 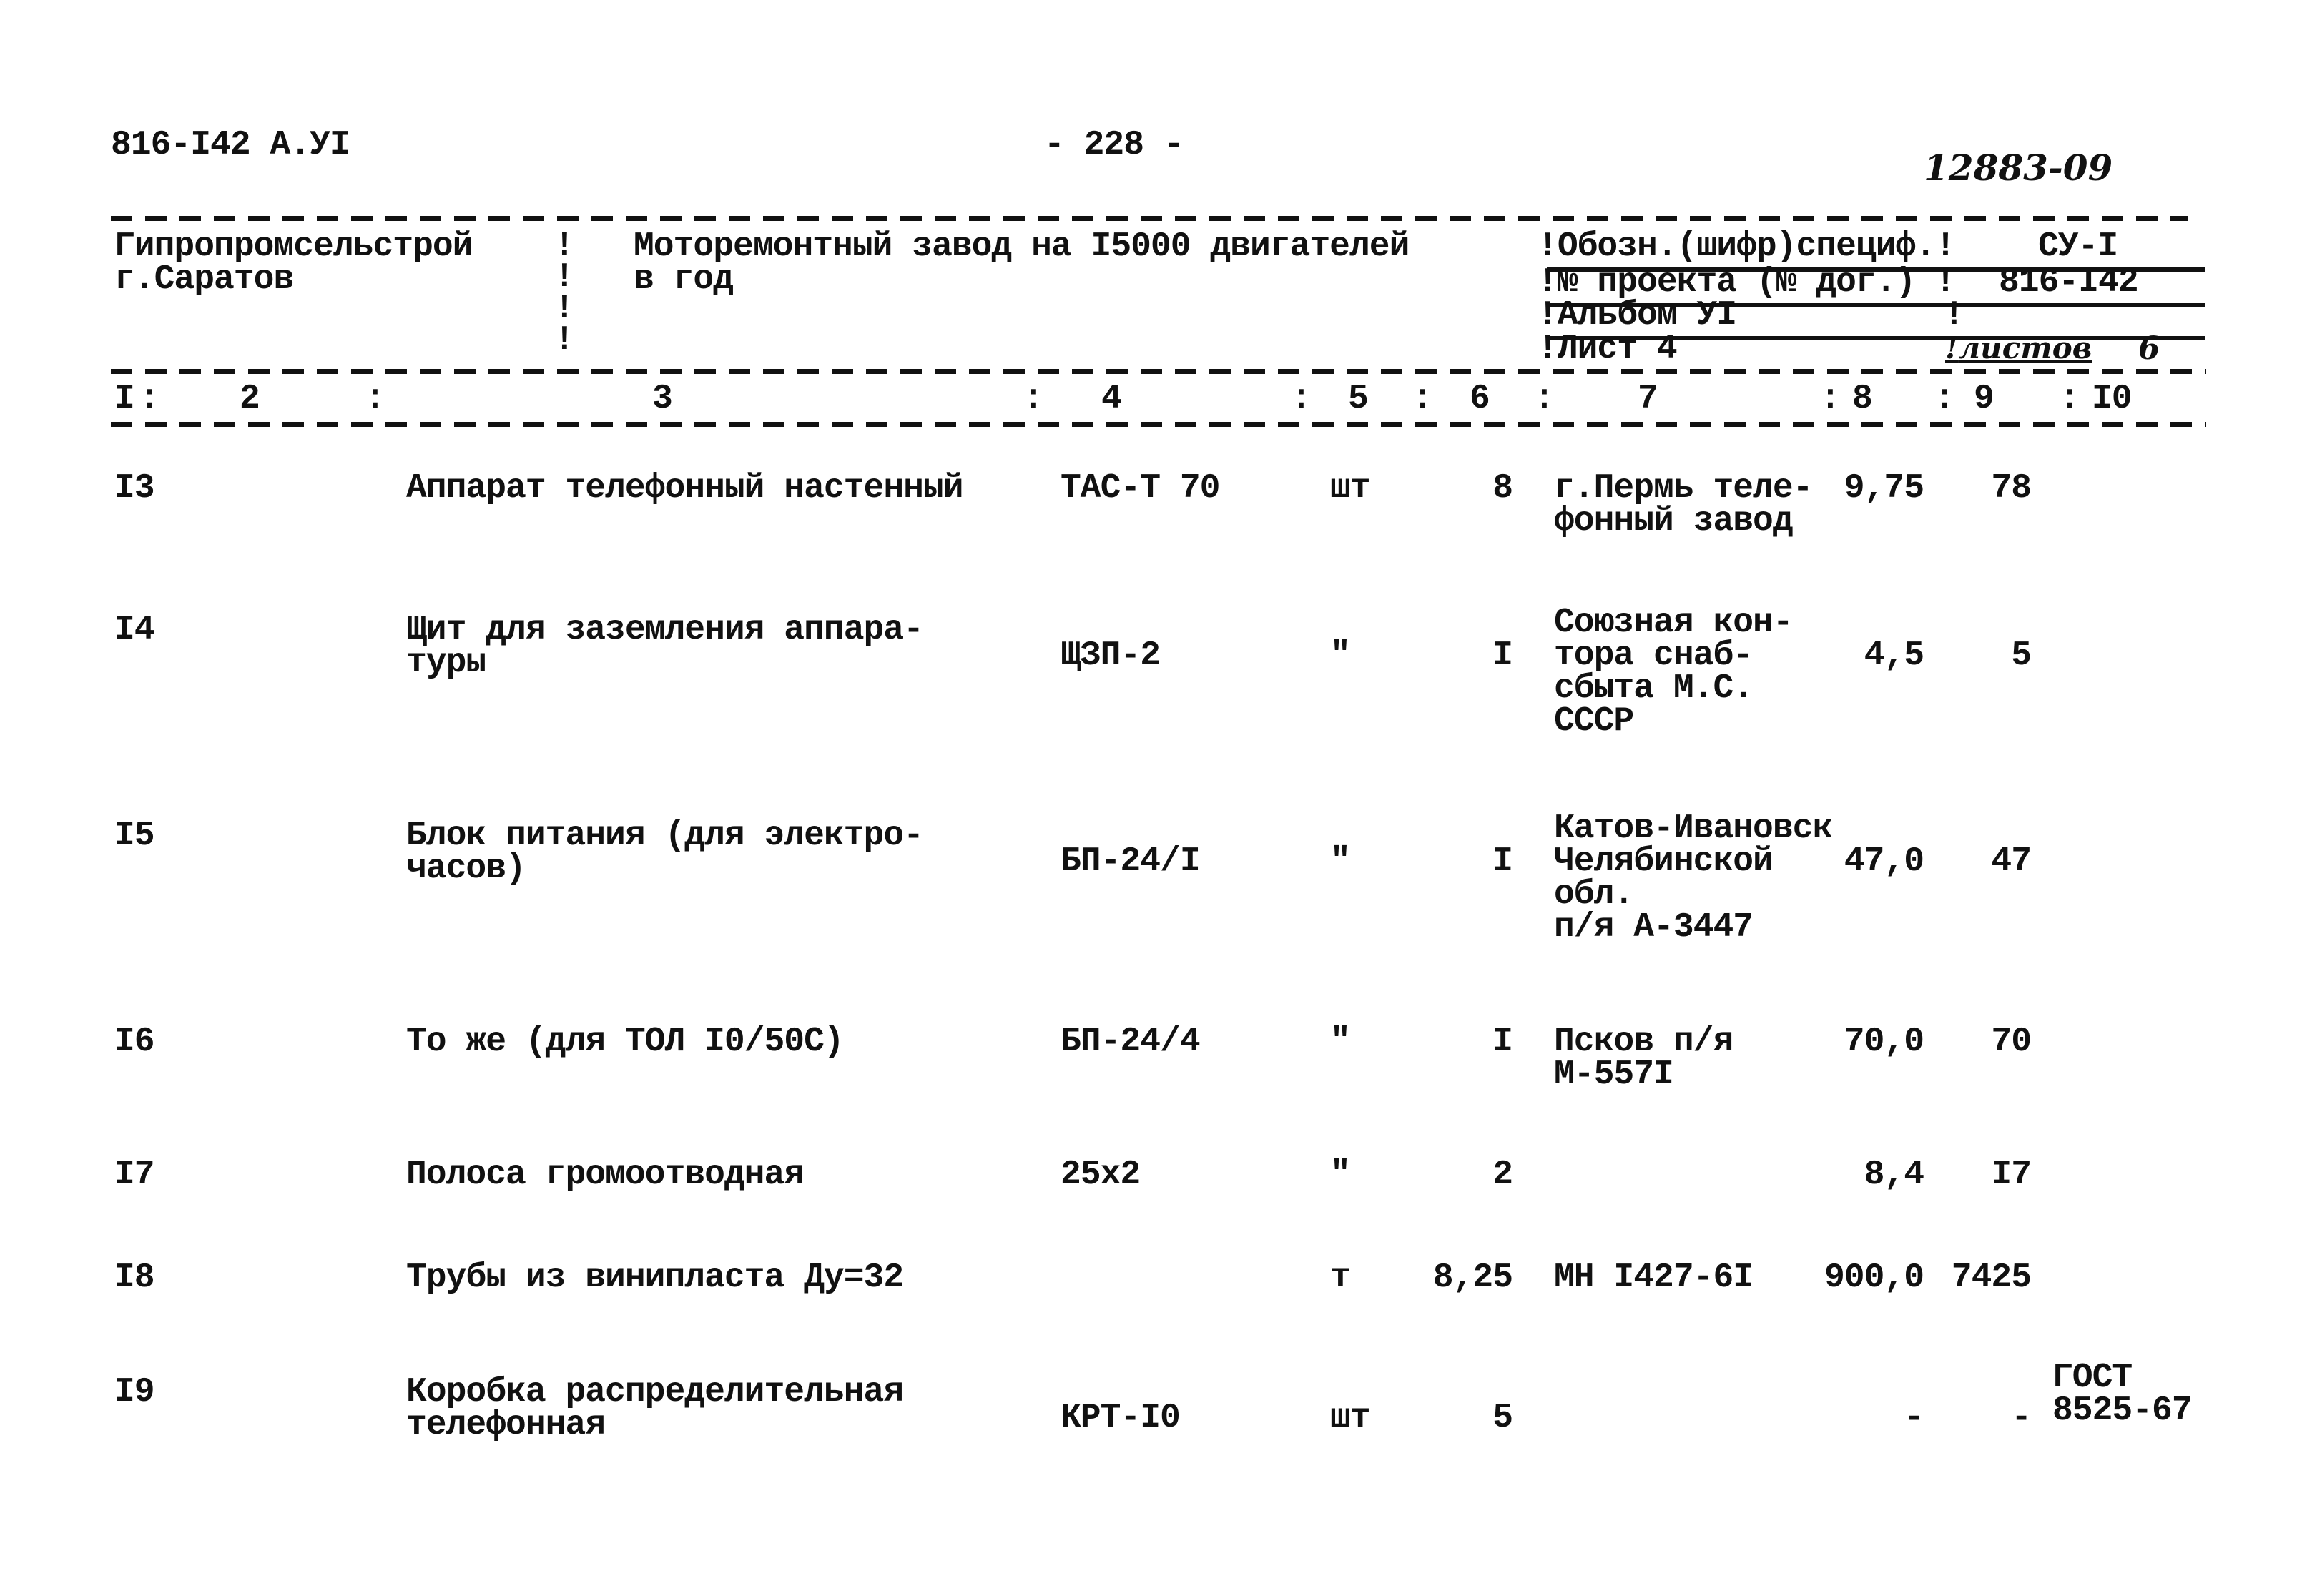 What do you see at coordinates (2078, 247) in the screenshot?
I see `spec-value: СУ-I` at bounding box center [2078, 247].